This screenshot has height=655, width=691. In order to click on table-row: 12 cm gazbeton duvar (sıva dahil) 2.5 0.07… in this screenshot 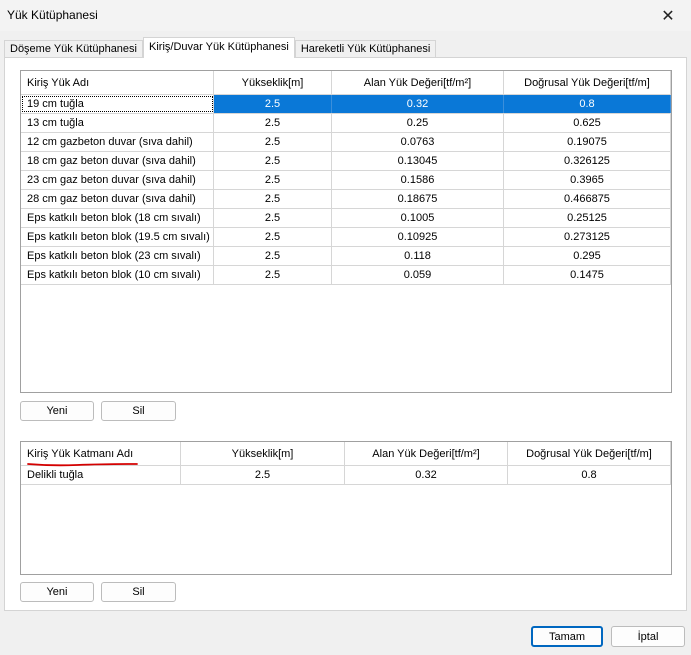, I will do `click(346, 142)`.